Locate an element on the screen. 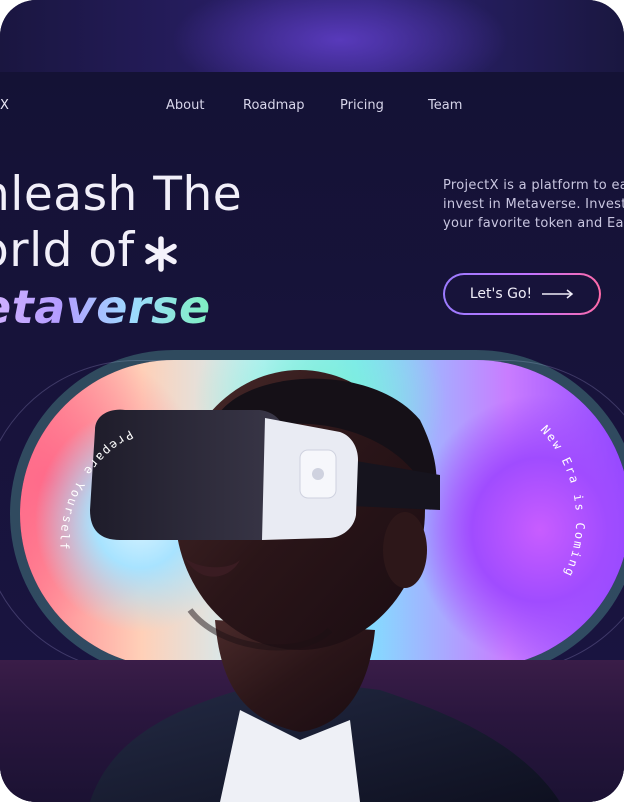 The image size is (624, 802). top-band is located at coordinates (312, 36).